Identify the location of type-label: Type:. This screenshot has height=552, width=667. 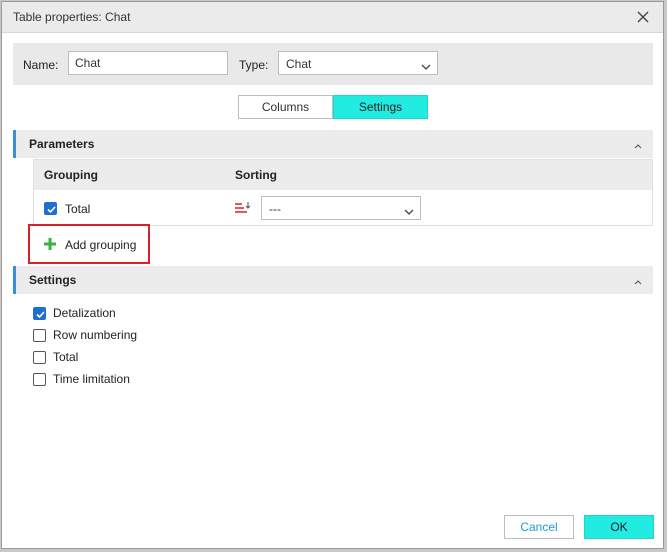
(254, 65).